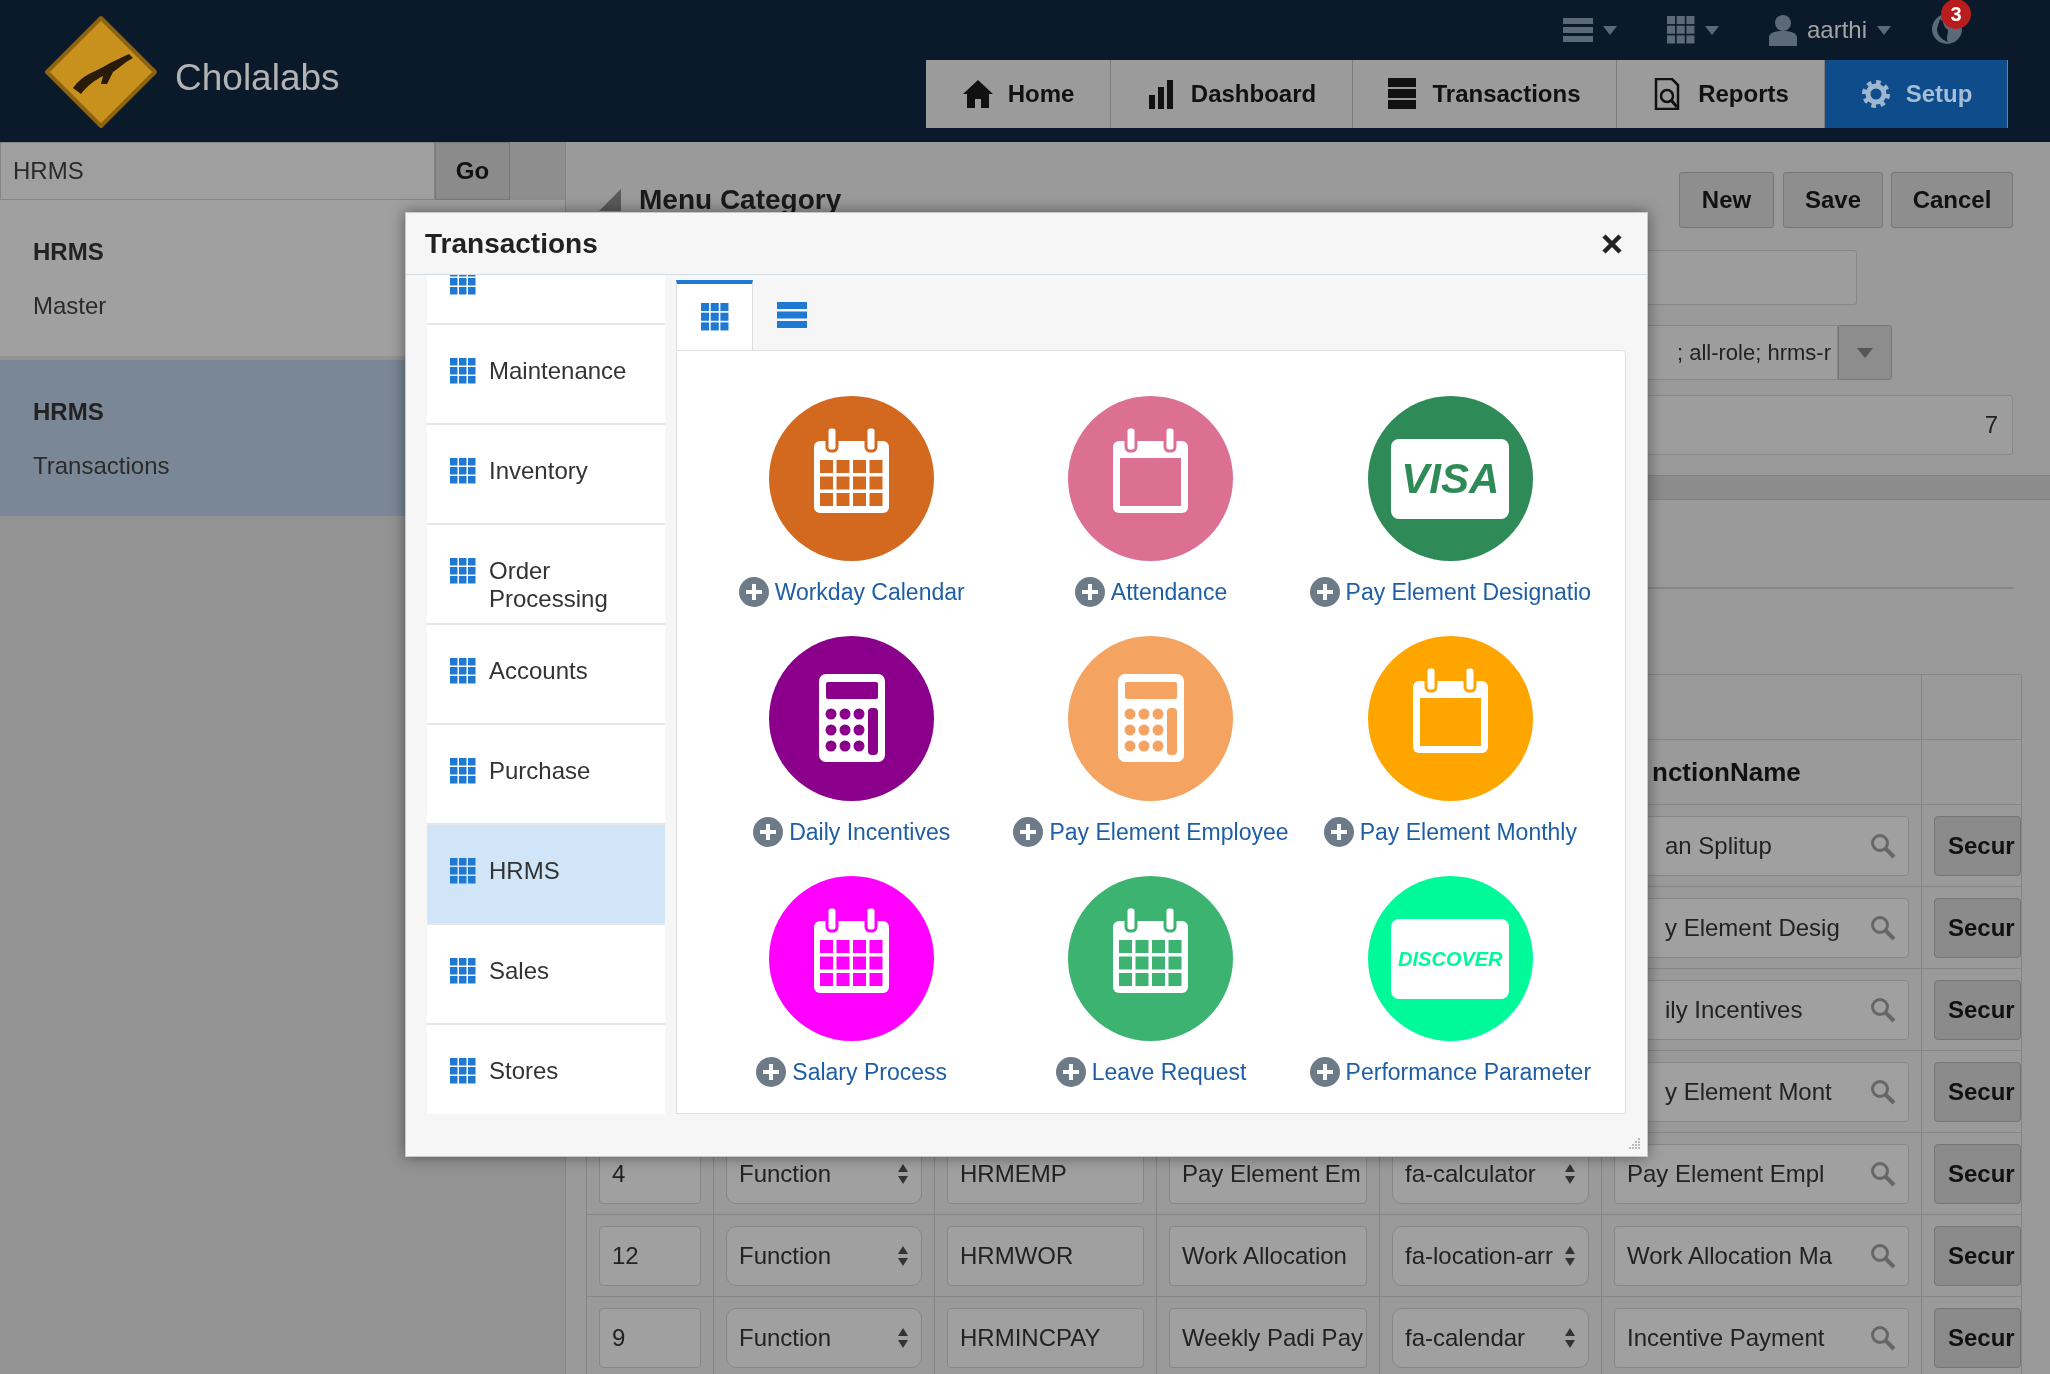 This screenshot has width=2050, height=1374. What do you see at coordinates (1468, 592) in the screenshot?
I see `tile-link: Pay Element Designatio` at bounding box center [1468, 592].